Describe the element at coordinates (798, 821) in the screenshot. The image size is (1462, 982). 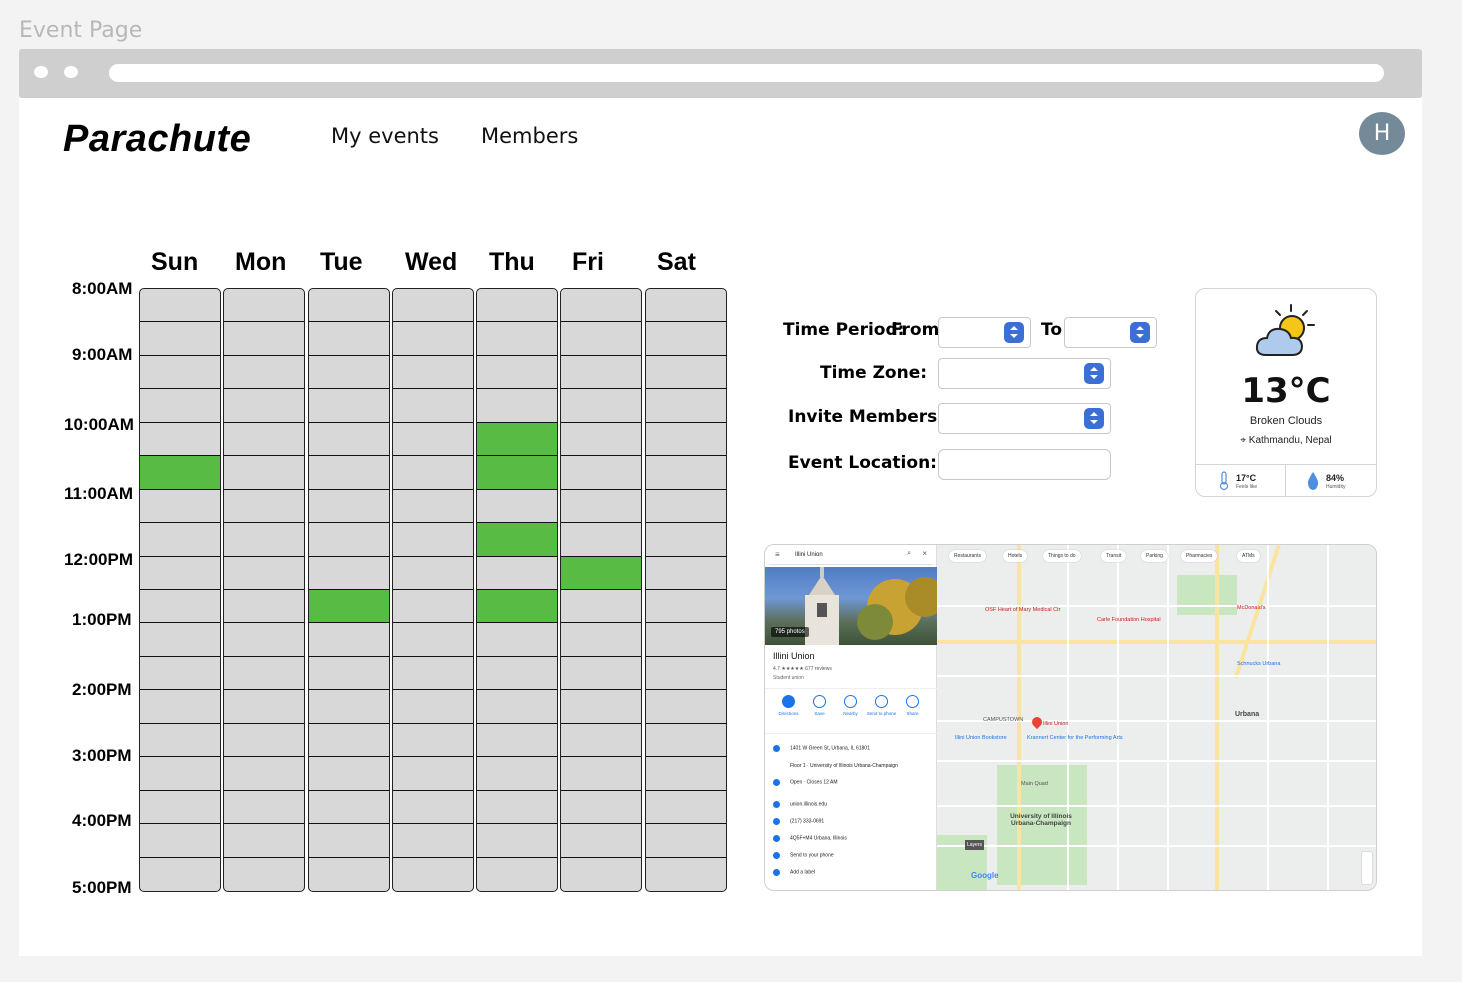
I see `phone-row: (217) 333-0691` at that location.